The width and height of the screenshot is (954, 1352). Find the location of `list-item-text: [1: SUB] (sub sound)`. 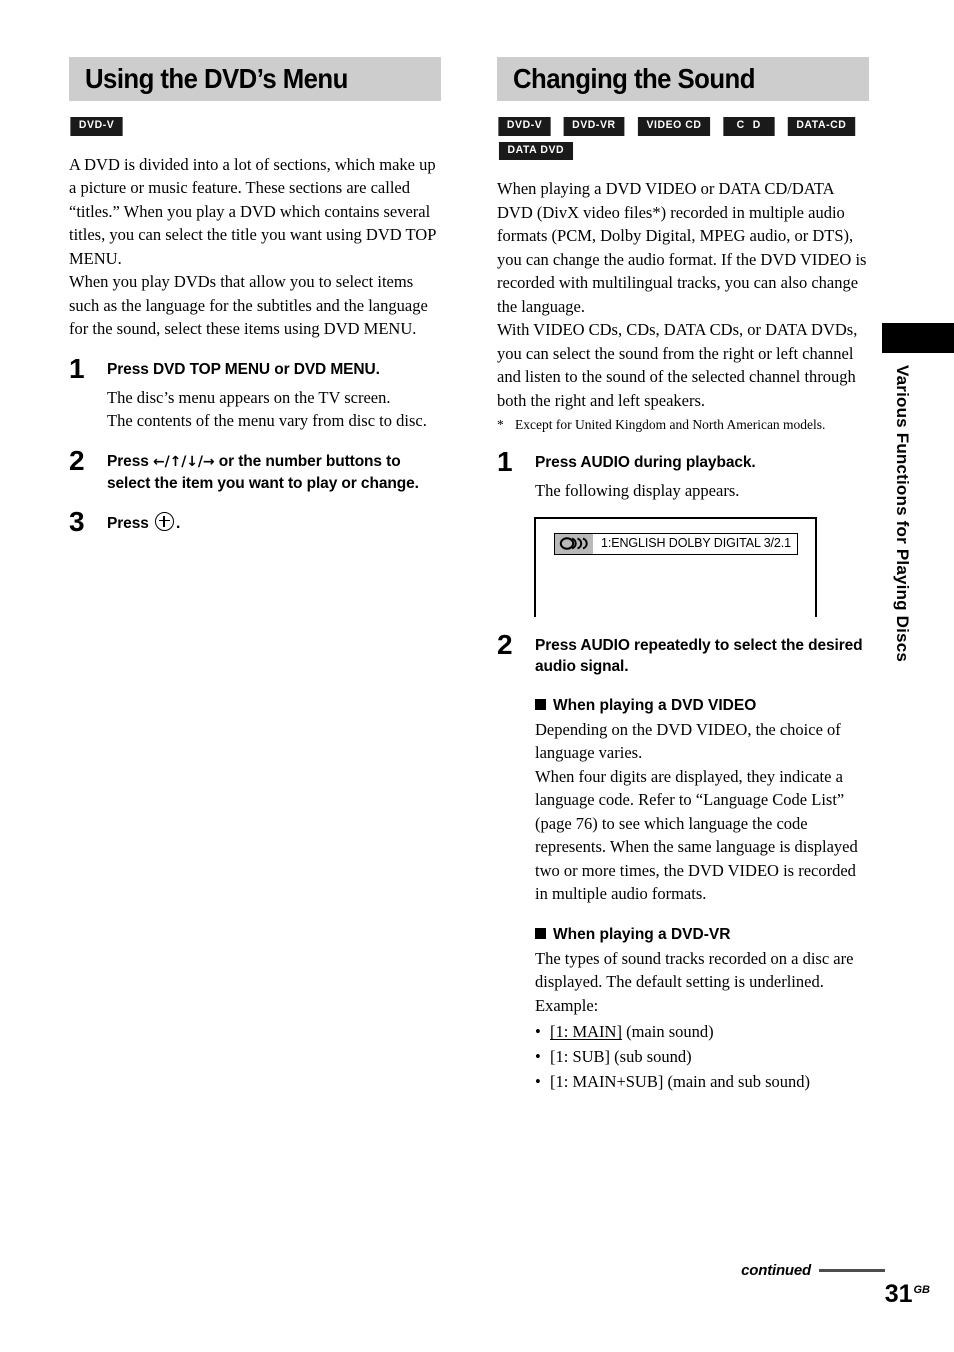

list-item-text: [1: SUB] (sub sound) is located at coordinates (621, 1056).